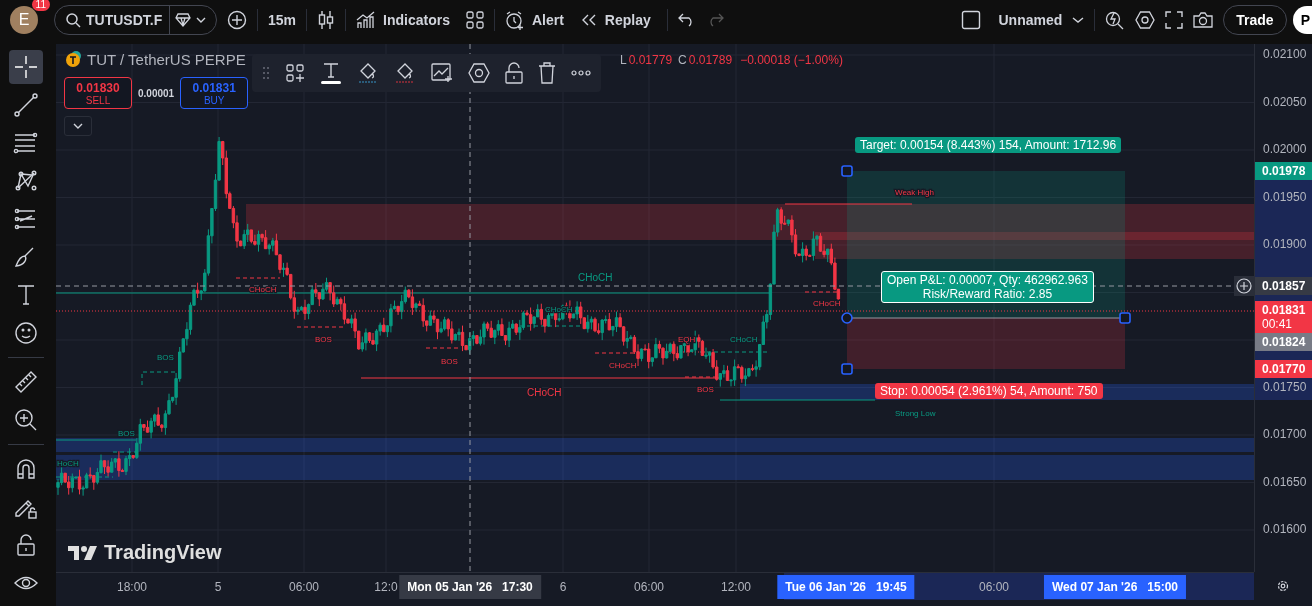 This screenshot has height=606, width=1312. I want to click on publish-button: P, so click(1302, 20).